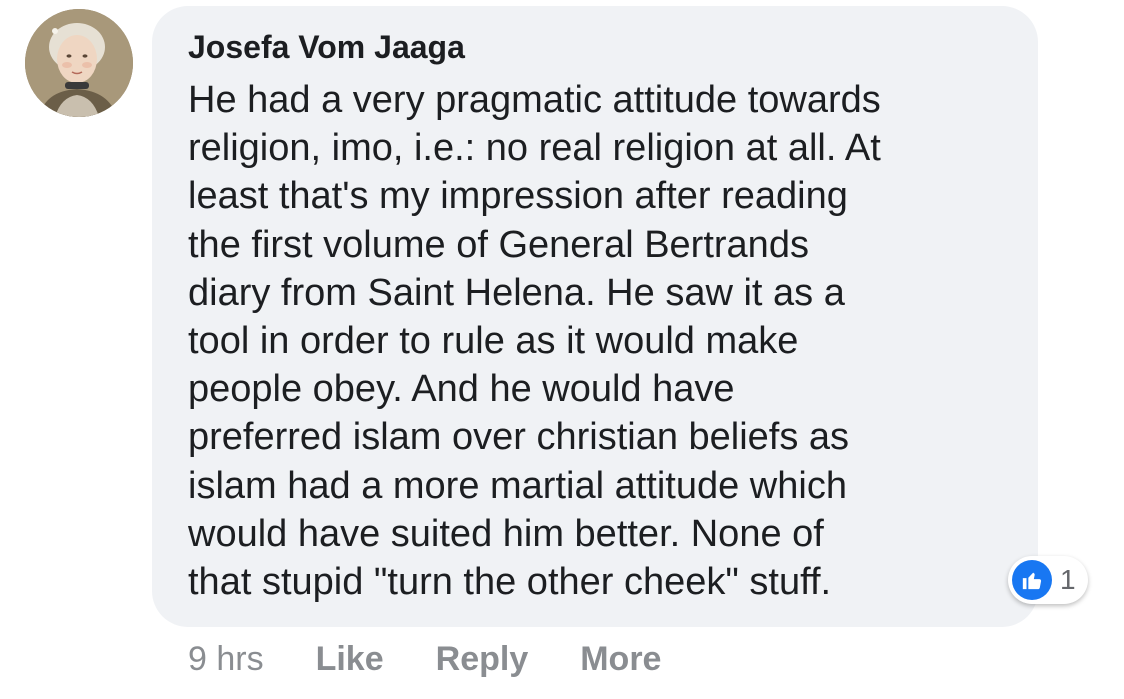  Describe the element at coordinates (1032, 580) in the screenshot. I see `thumbs-up-icon` at that location.